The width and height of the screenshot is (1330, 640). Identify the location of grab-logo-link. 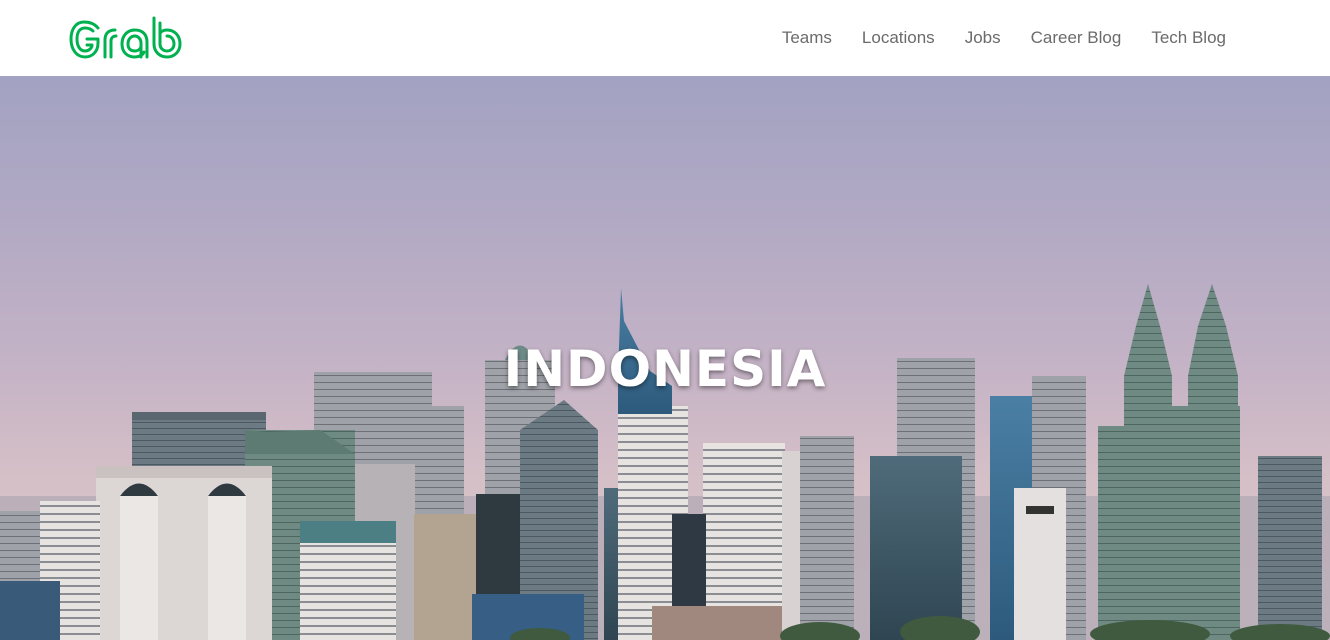
(130, 39).